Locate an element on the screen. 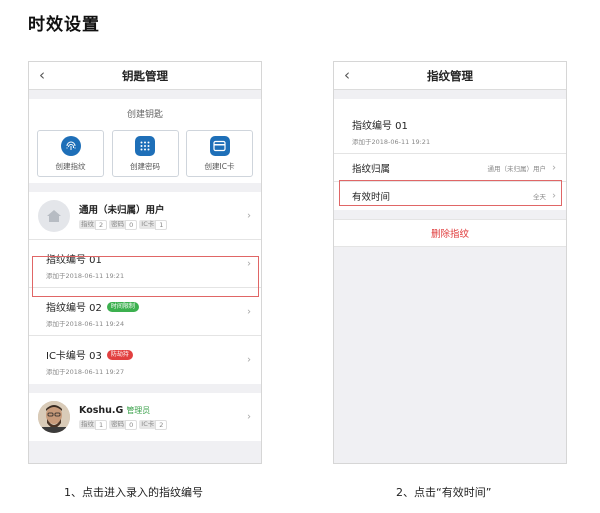 The height and width of the screenshot is (513, 600). delete-fingerprint-button: 删除指纹 is located at coordinates (450, 233).